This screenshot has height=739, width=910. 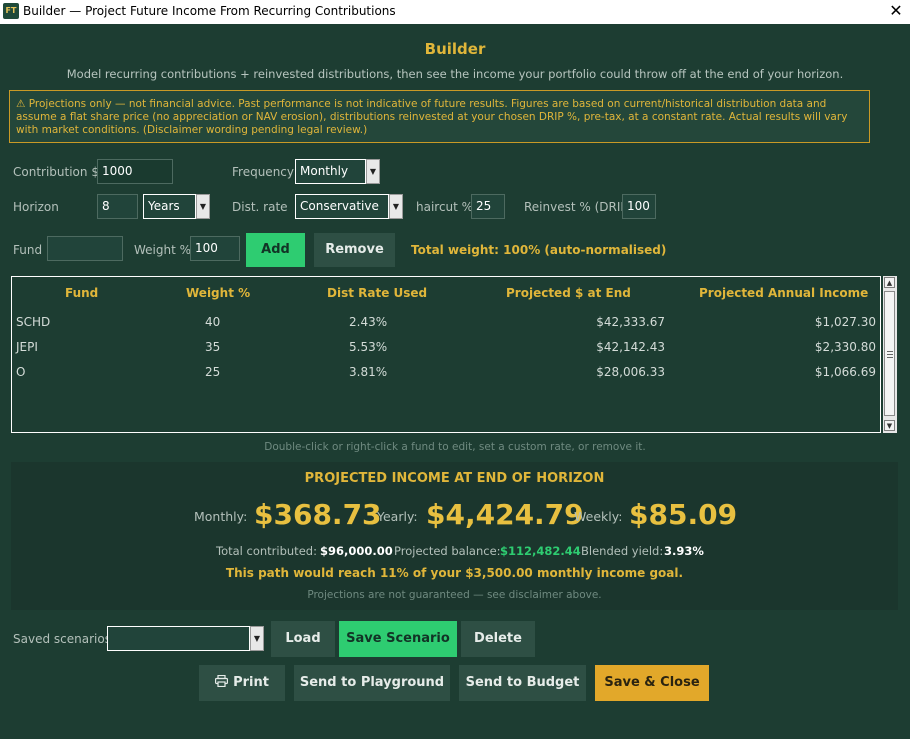 I want to click on horizon-input: 8, so click(x=117, y=206).